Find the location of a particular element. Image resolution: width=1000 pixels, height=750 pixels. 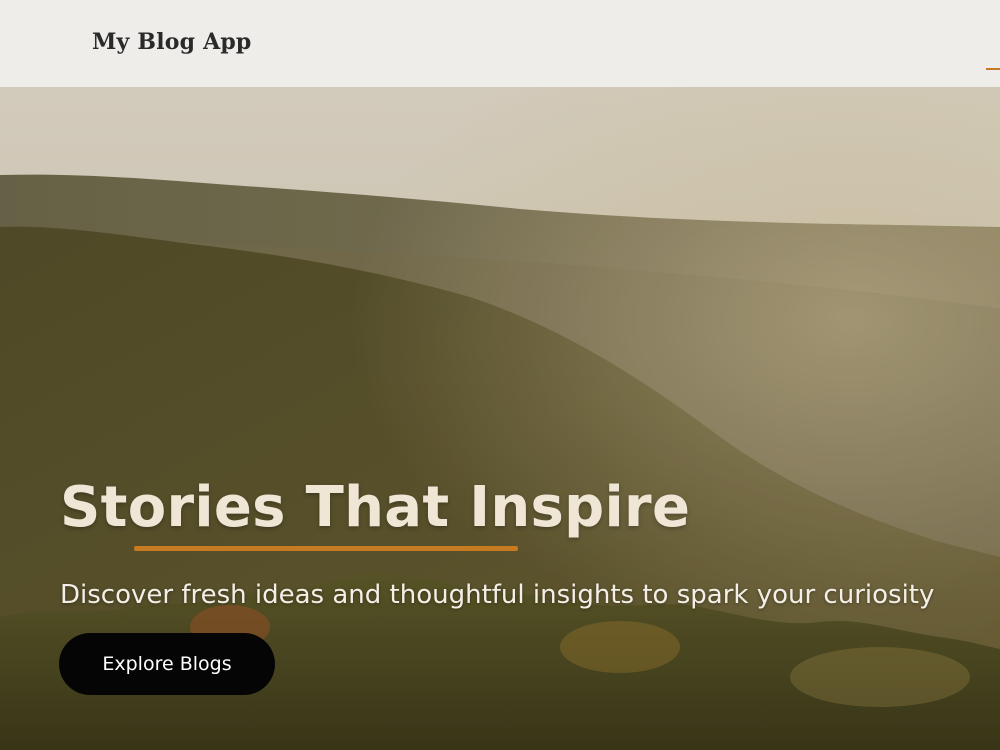

title-underline is located at coordinates (326, 548).